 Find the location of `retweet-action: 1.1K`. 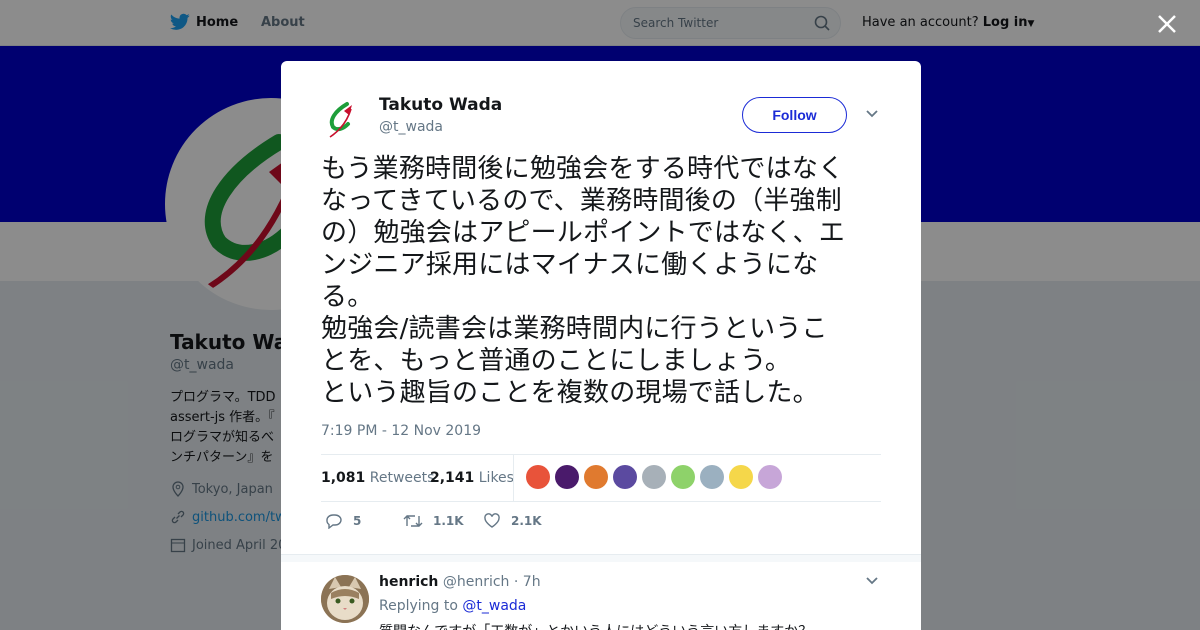

retweet-action: 1.1K is located at coordinates (433, 521).